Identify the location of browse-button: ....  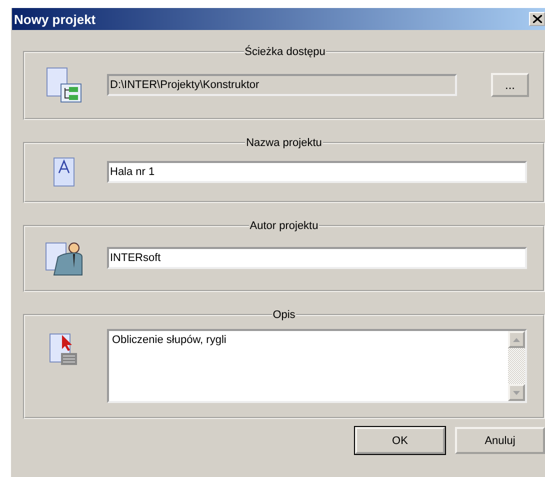
(510, 85).